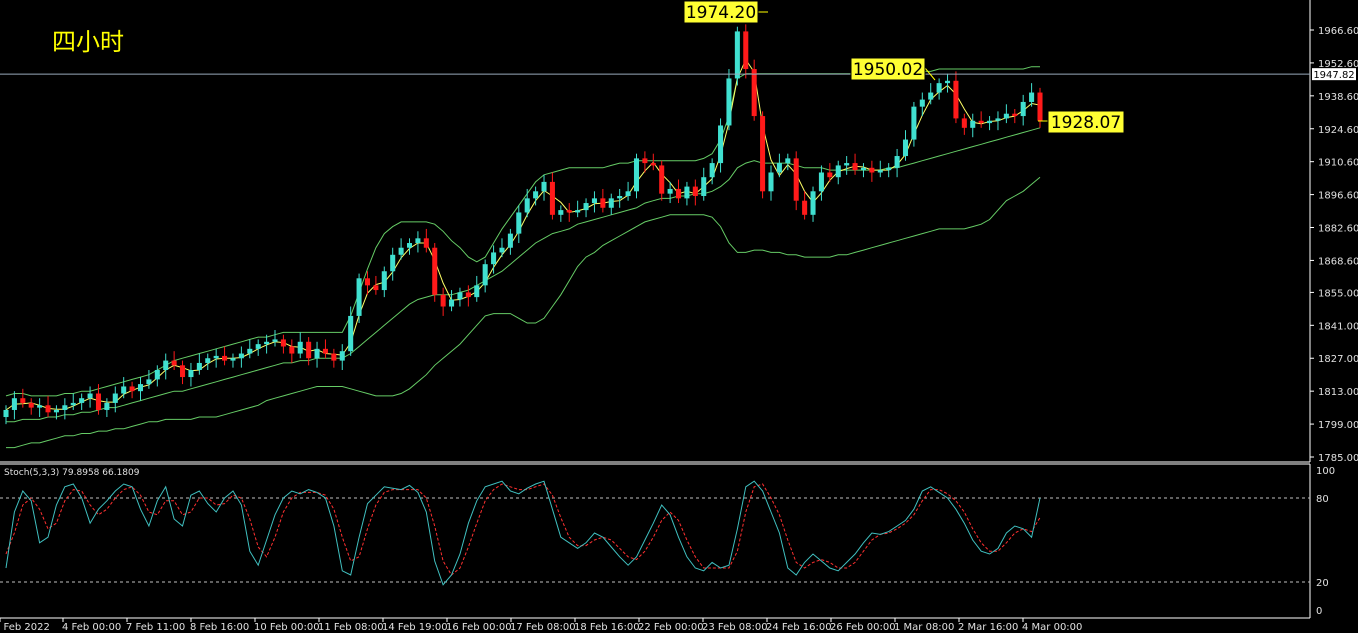 Image resolution: width=1358 pixels, height=633 pixels. What do you see at coordinates (72, 473) in the screenshot?
I see `stochastic-label: Stoch(5,3,3) 79.8958 66.1809` at bounding box center [72, 473].